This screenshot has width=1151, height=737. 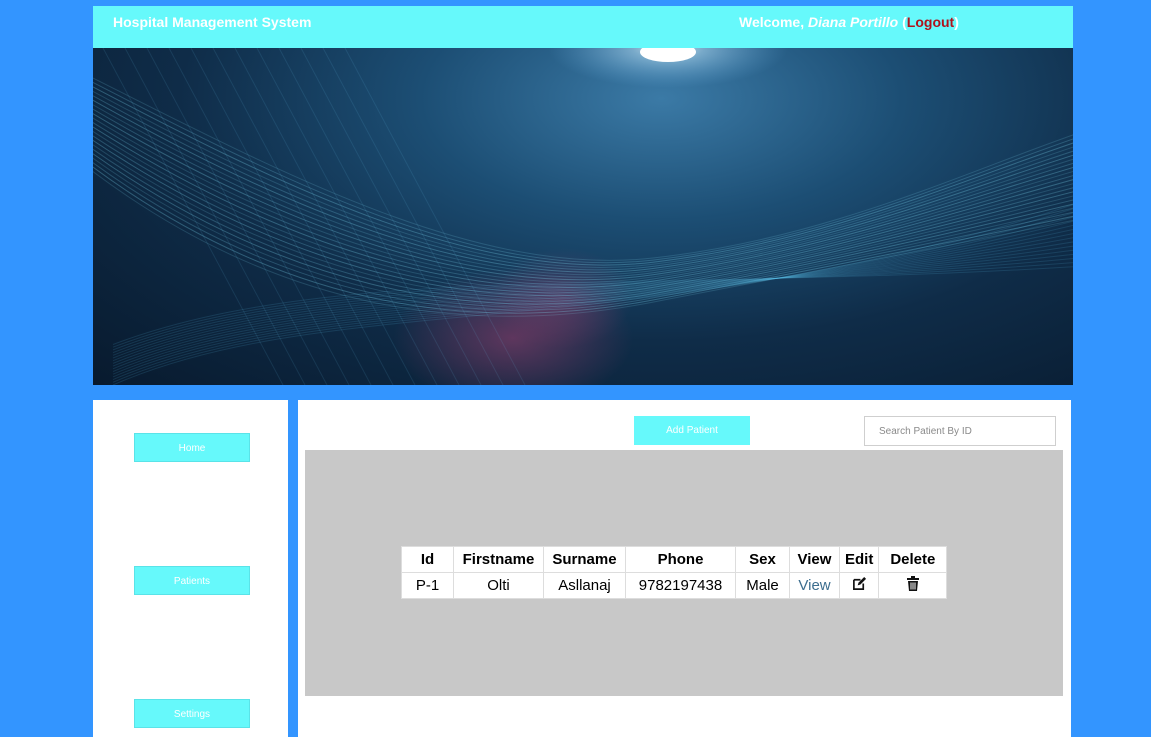 What do you see at coordinates (930, 22) in the screenshot?
I see `logout-link: Logout` at bounding box center [930, 22].